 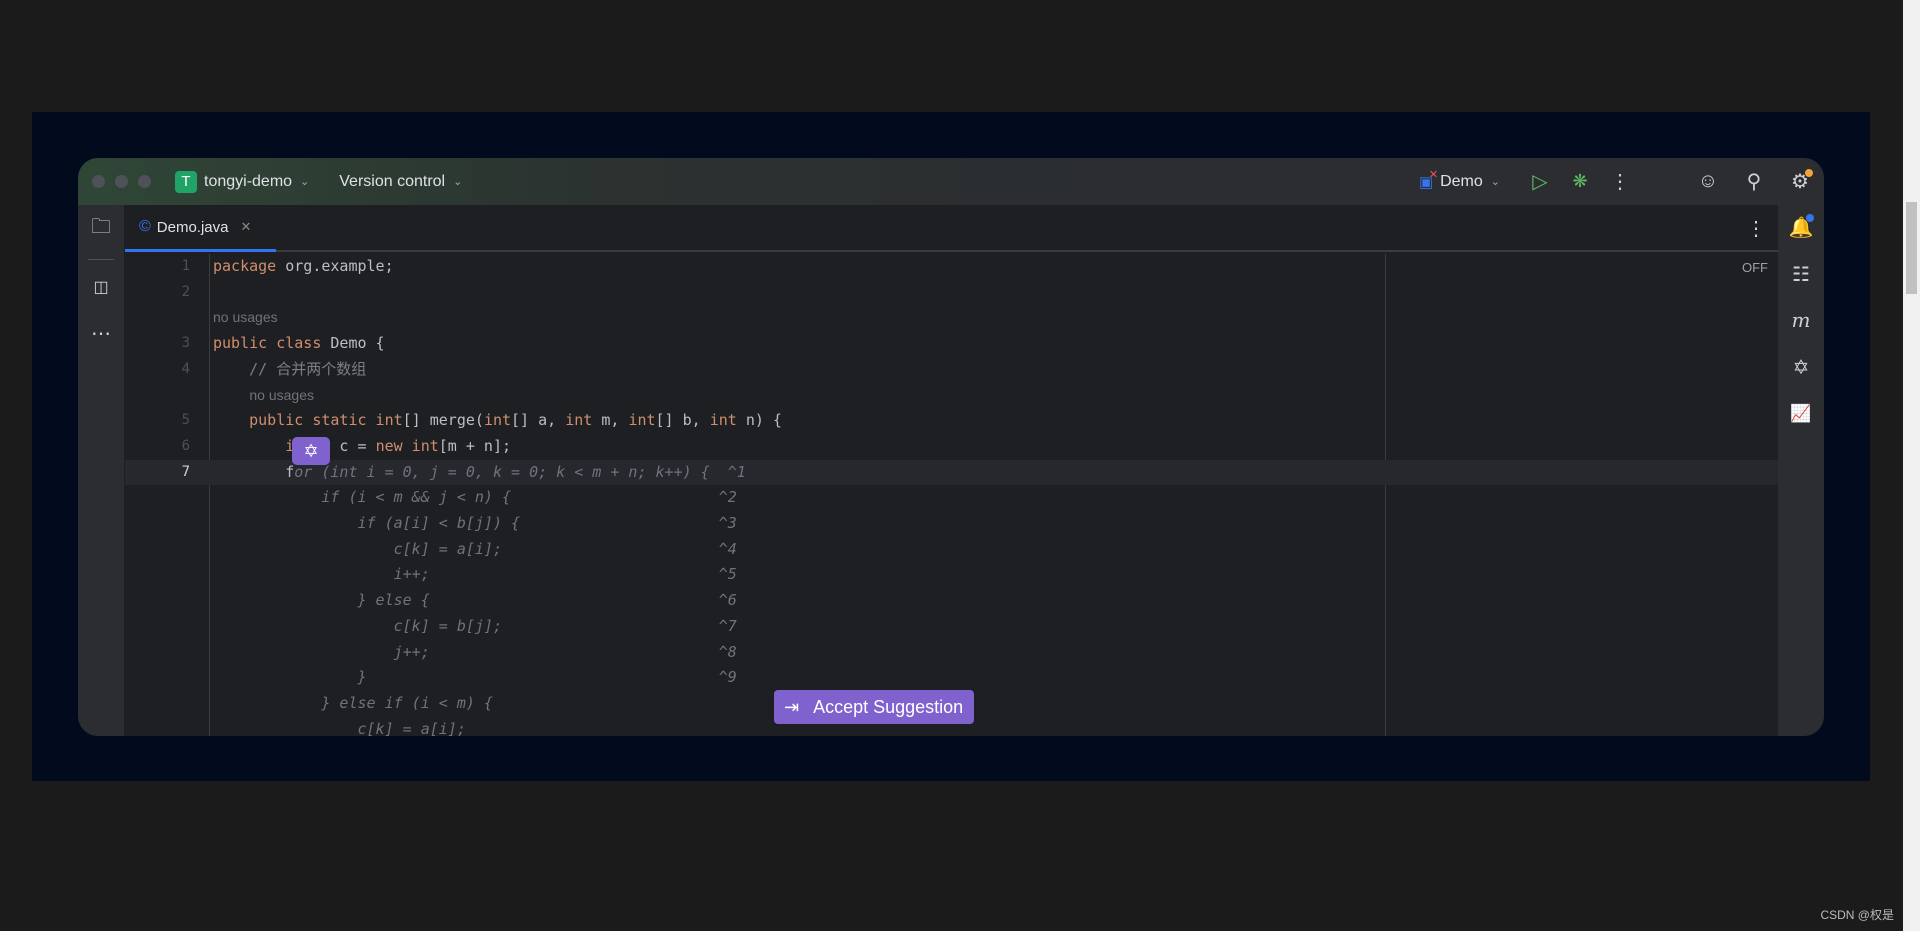 I want to click on project-badge: T, so click(x=186, y=181).